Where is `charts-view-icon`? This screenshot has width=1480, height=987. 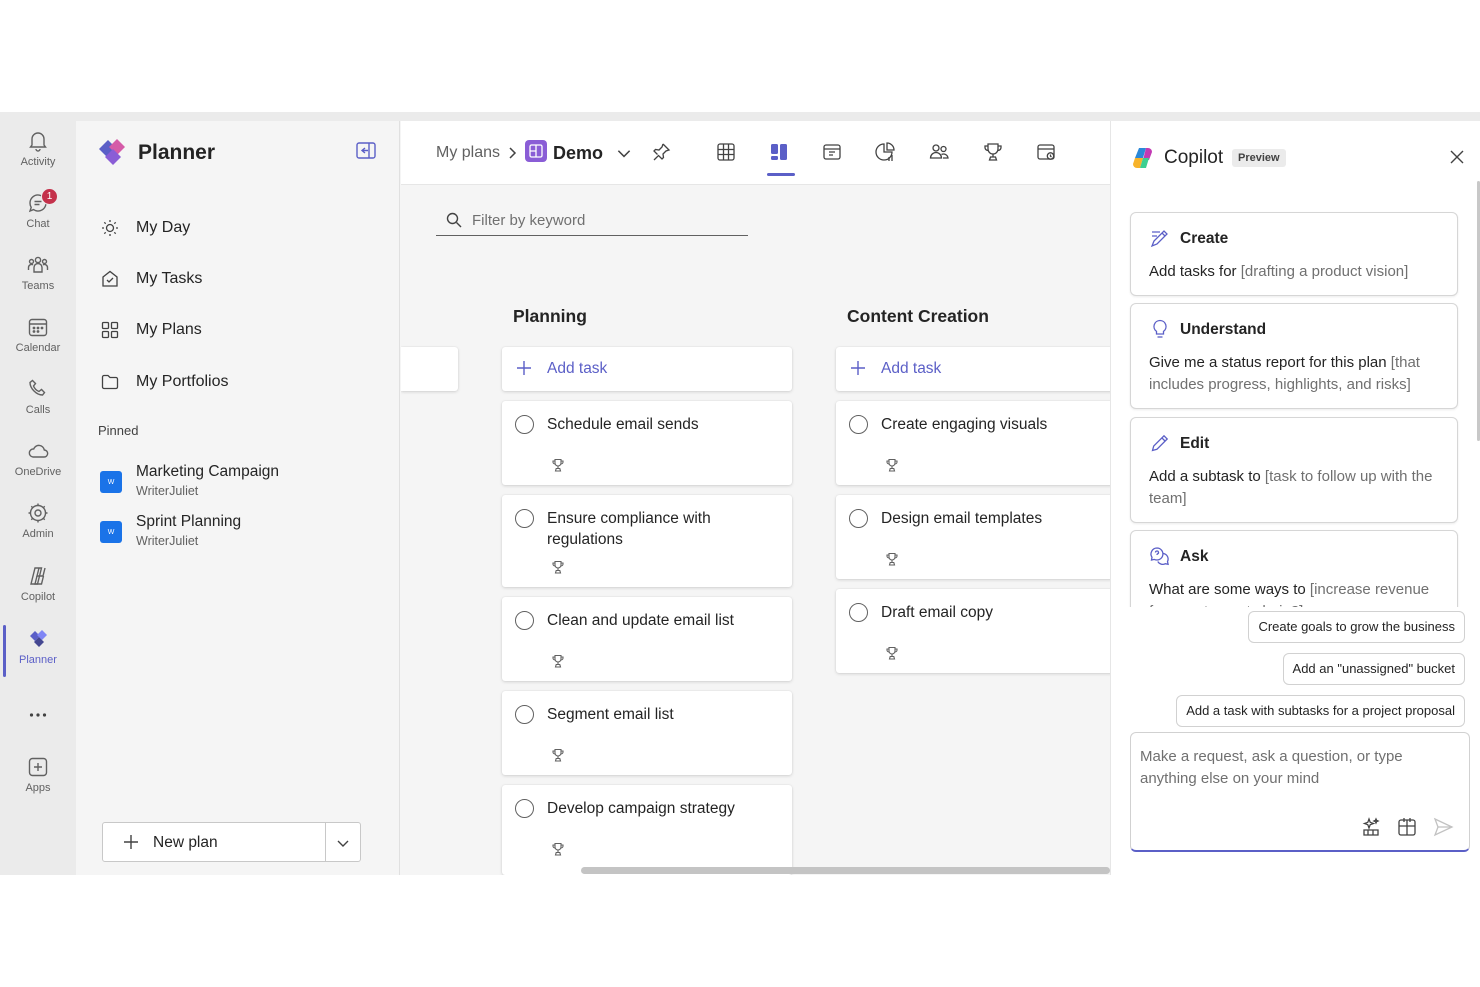 charts-view-icon is located at coordinates (885, 152).